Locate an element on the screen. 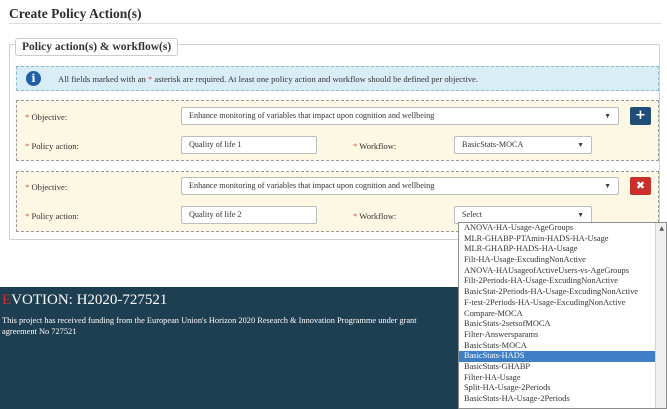  dropdown-option: ANOVA-HA-Usage-AgeGroups is located at coordinates (557, 228).